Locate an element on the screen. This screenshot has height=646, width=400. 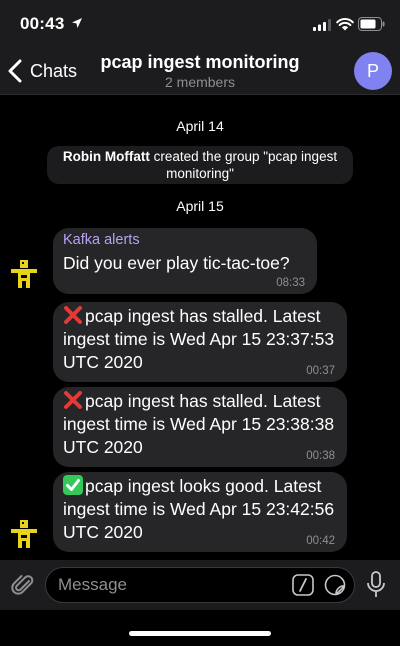
date-separator: April 15 is located at coordinates (200, 206).